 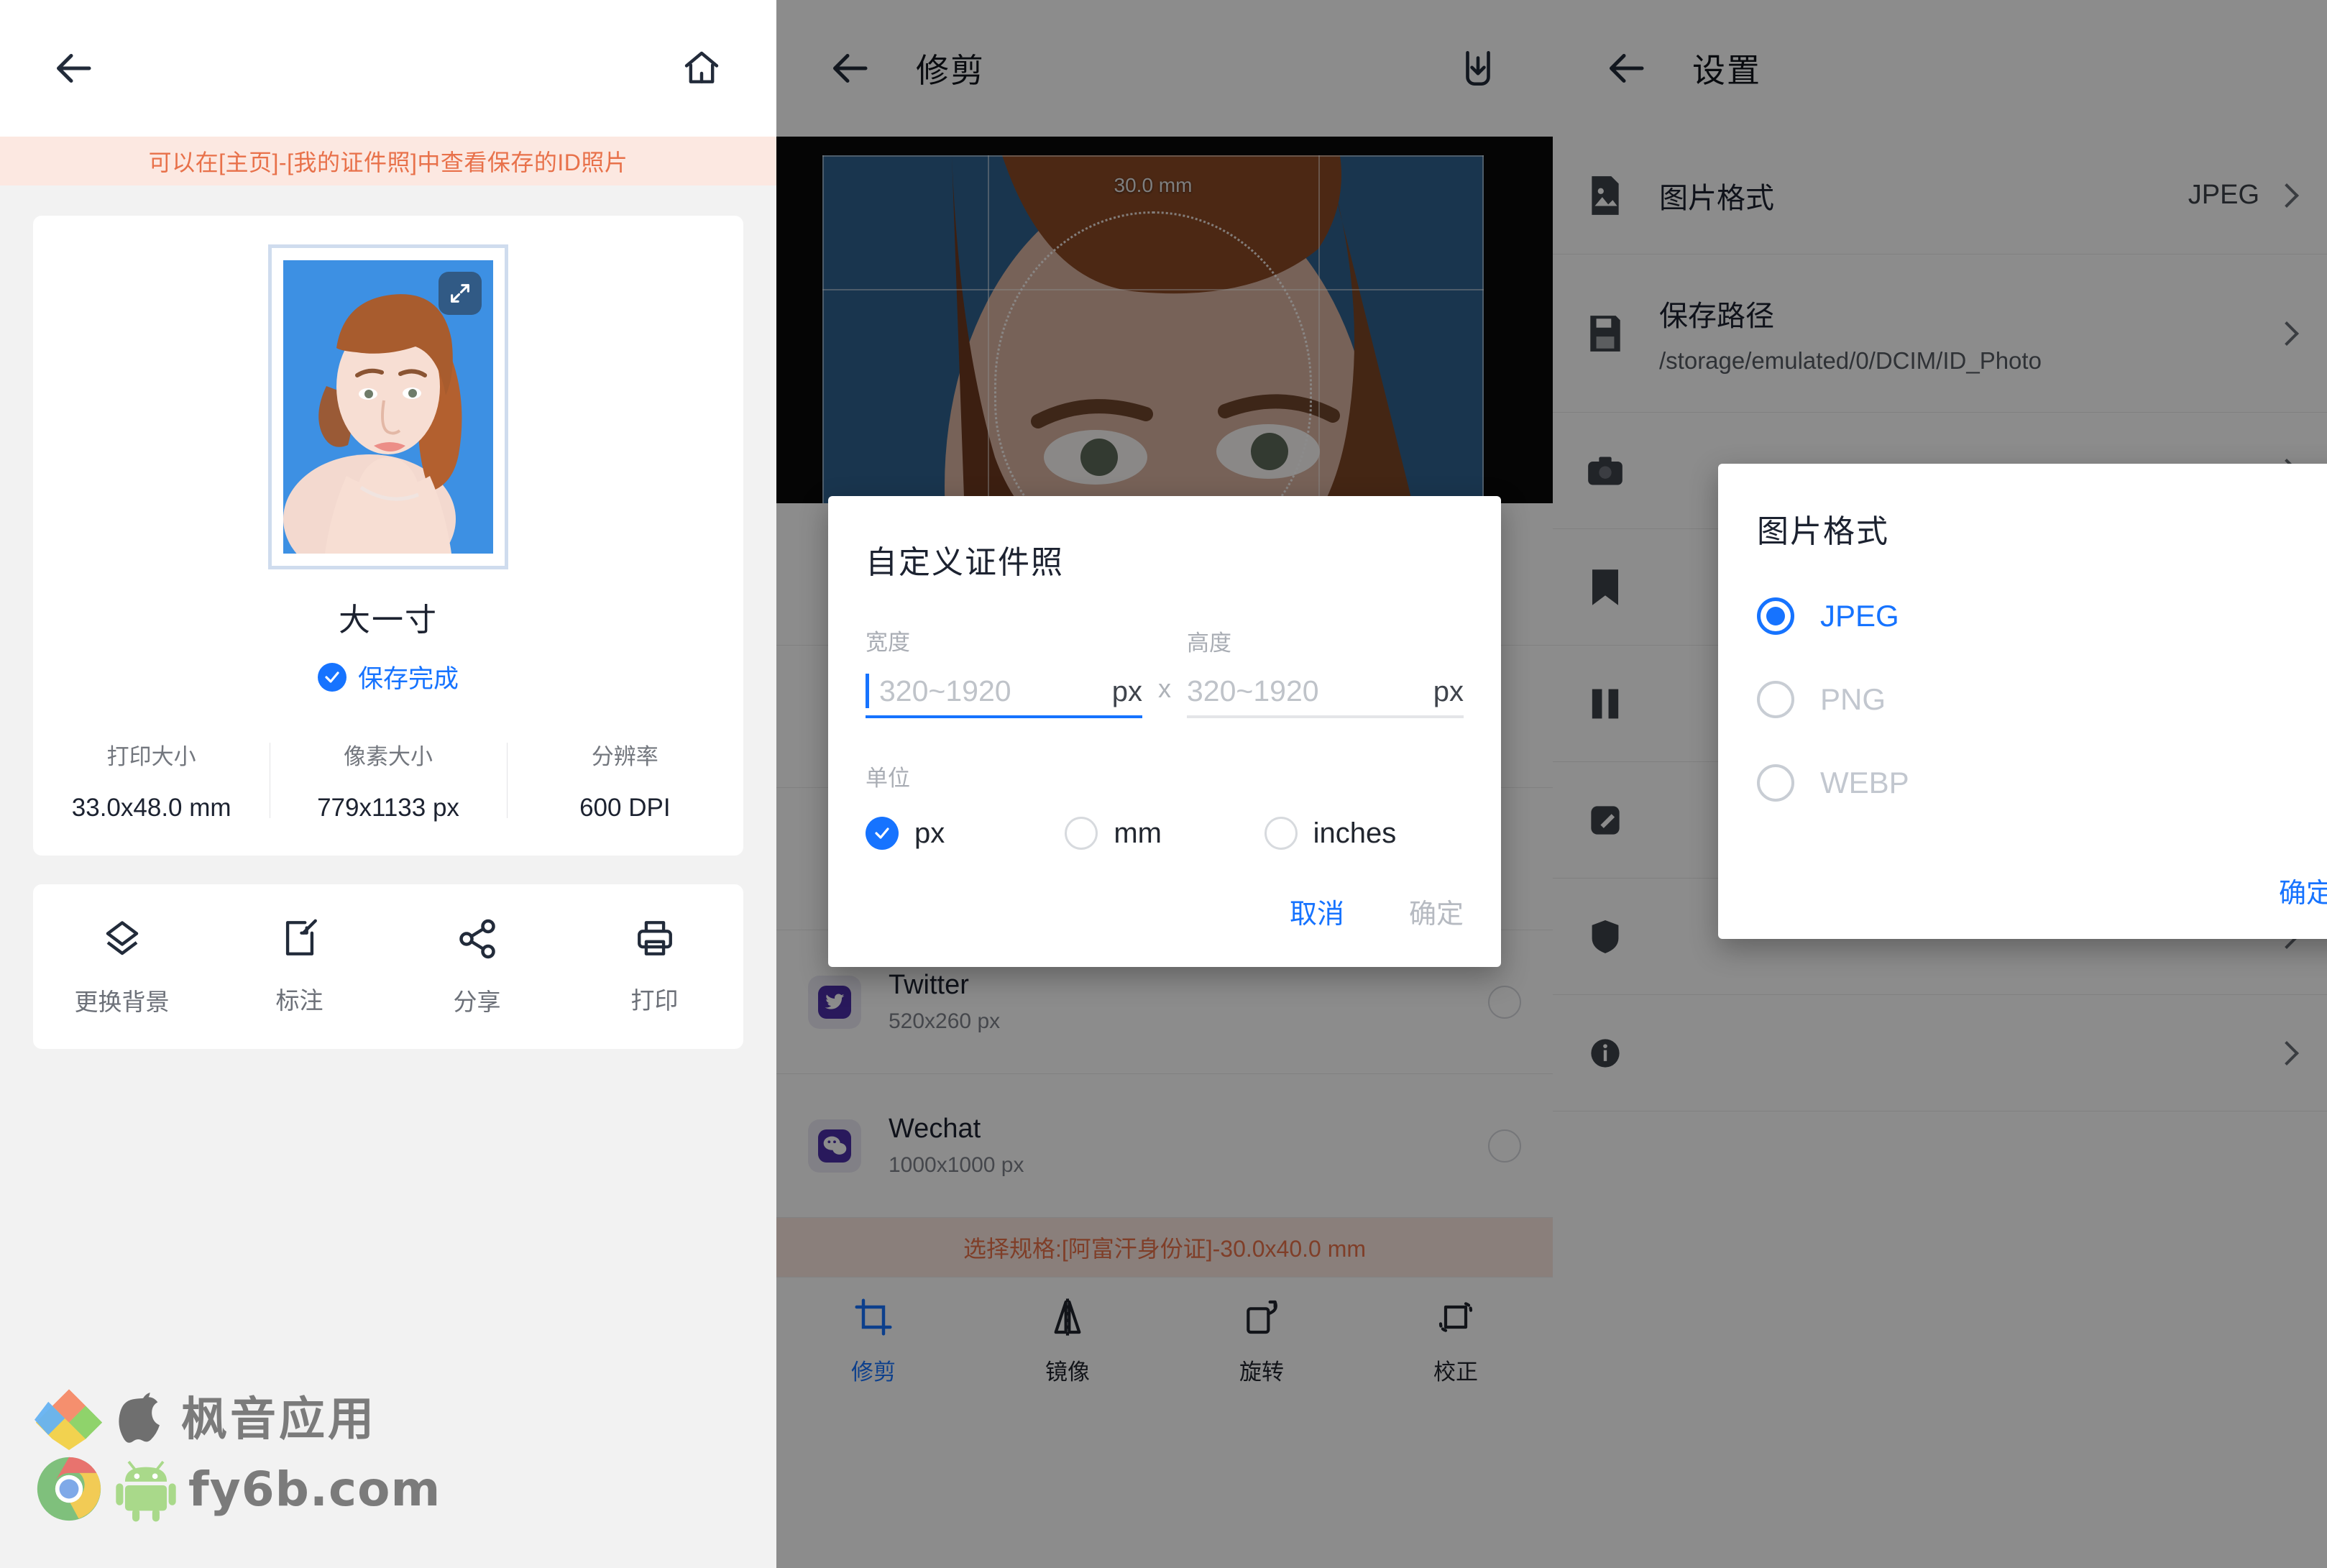 I want to click on format-label-jpeg: JPEG, so click(x=1859, y=616).